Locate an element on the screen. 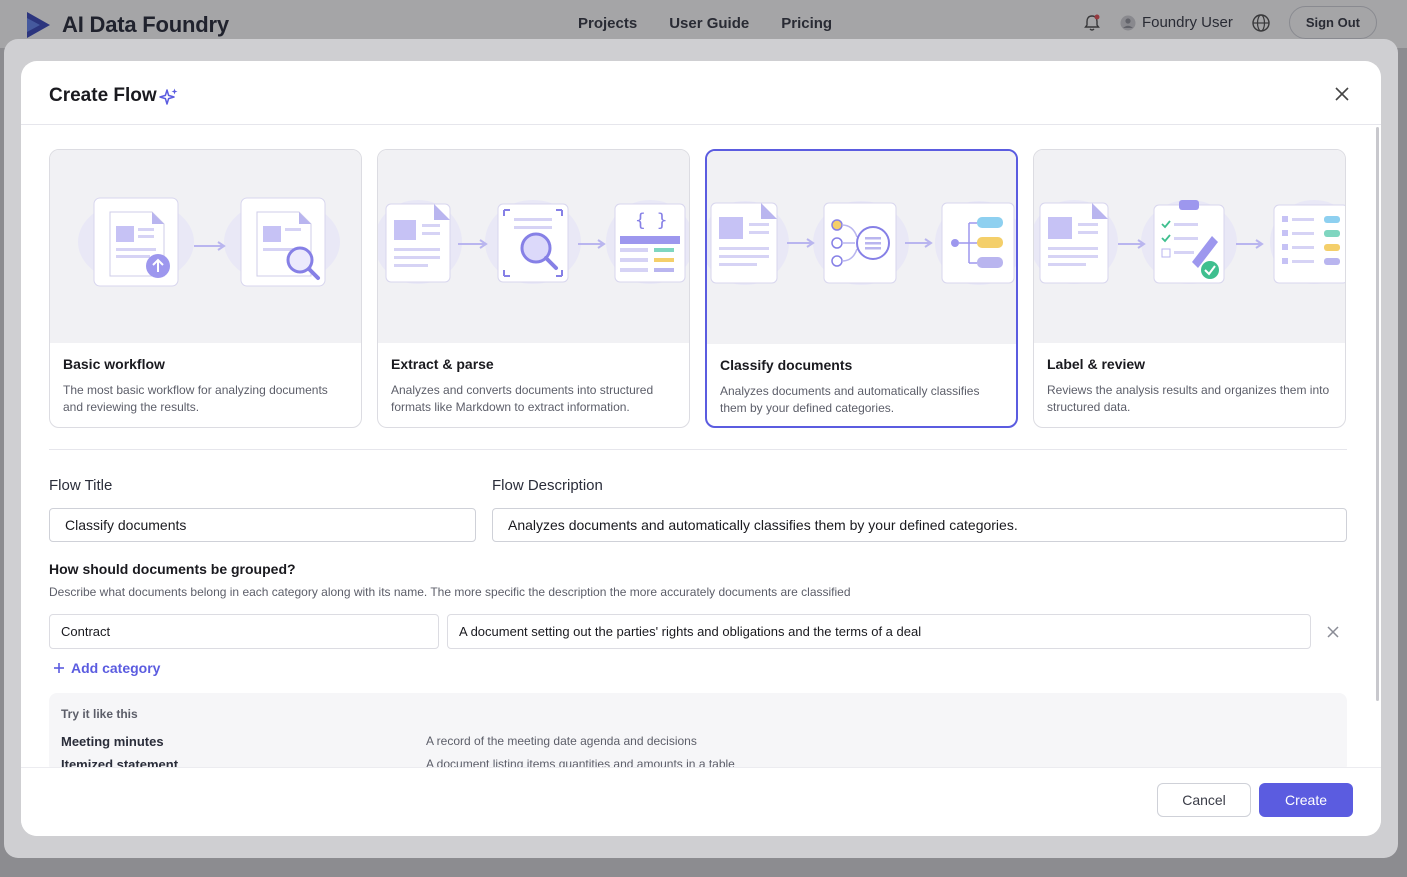  create-button: Create is located at coordinates (1306, 800).